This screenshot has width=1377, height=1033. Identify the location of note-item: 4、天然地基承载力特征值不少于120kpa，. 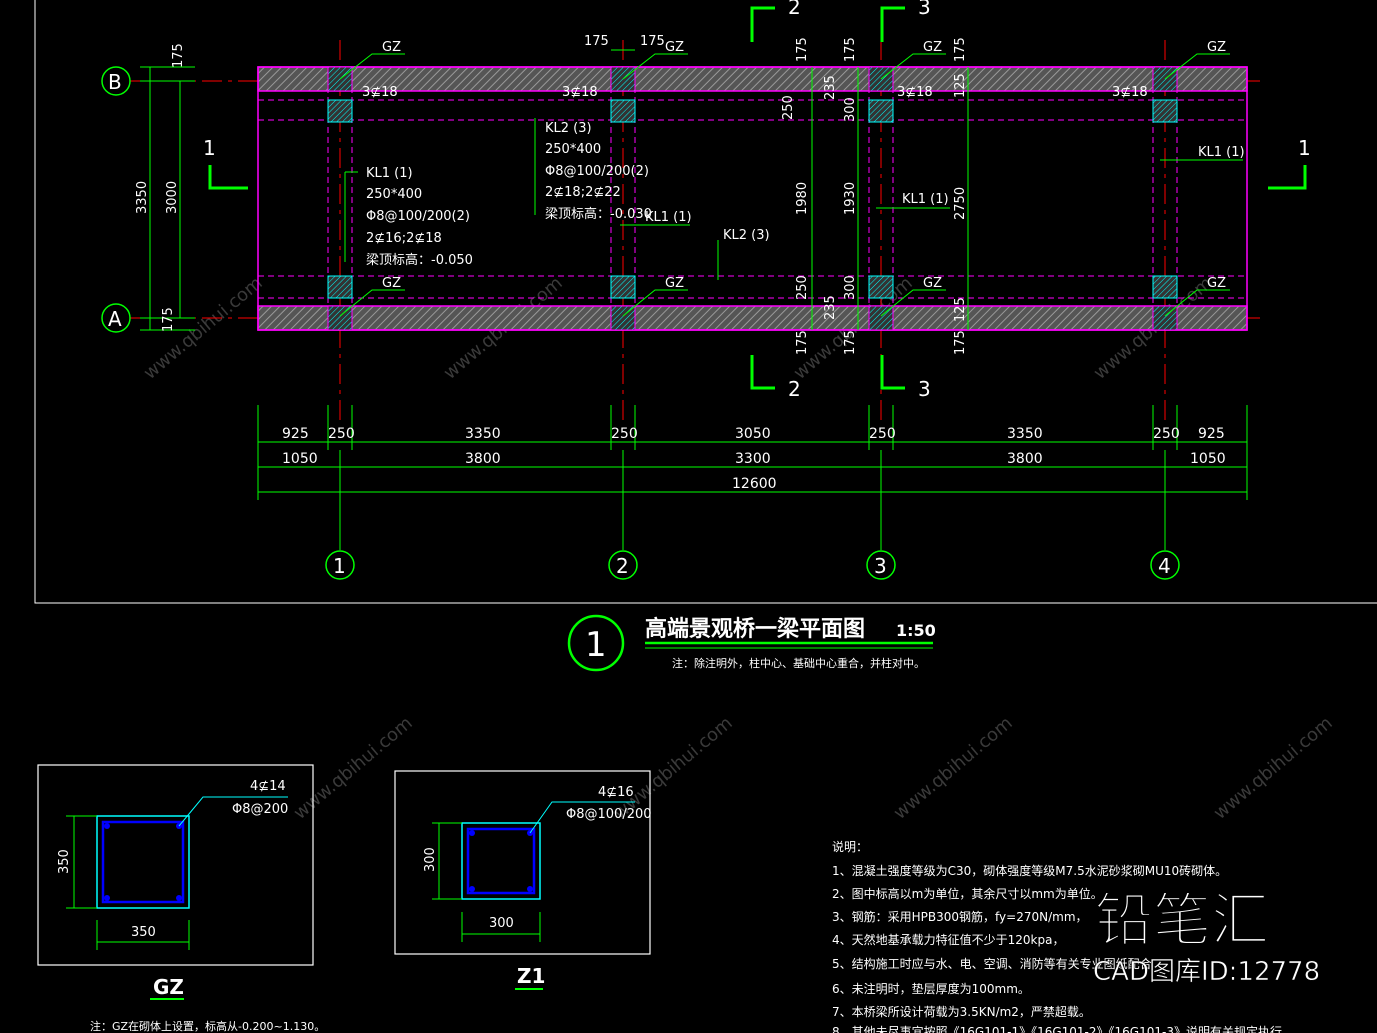
(948, 939).